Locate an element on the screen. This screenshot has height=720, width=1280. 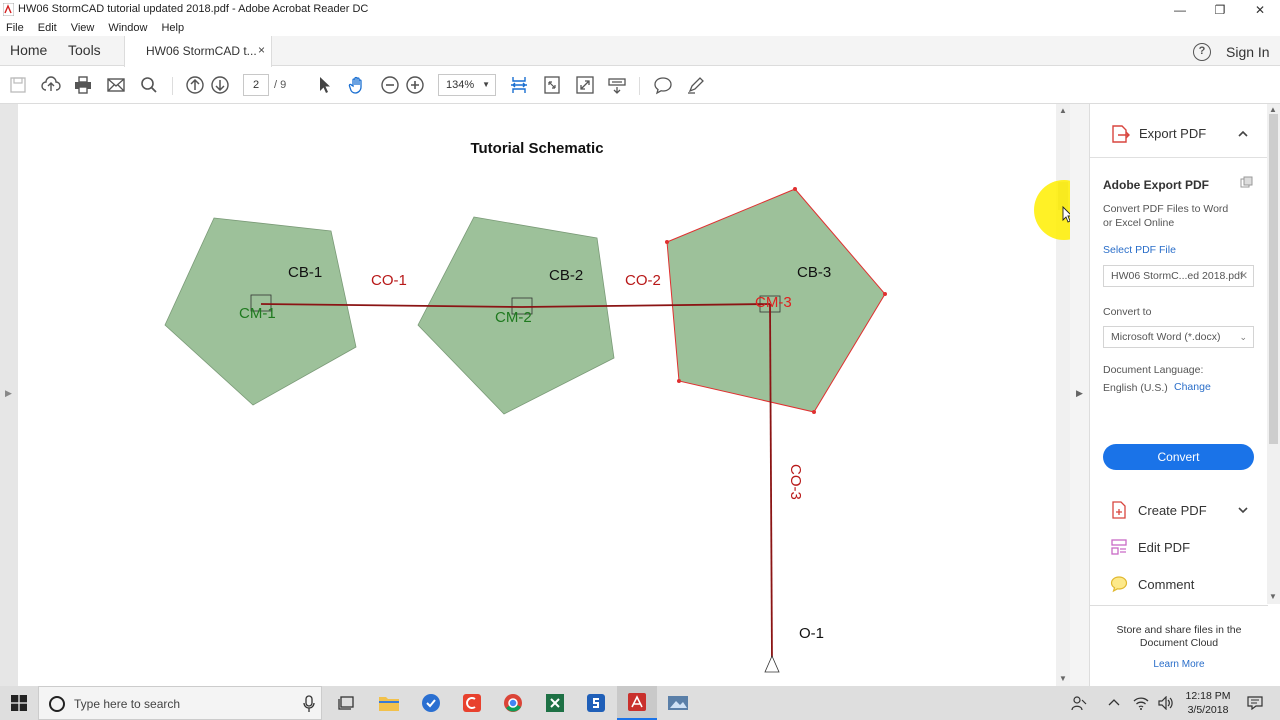
taskbar-search: Type here to search is located at coordinates (180, 703).